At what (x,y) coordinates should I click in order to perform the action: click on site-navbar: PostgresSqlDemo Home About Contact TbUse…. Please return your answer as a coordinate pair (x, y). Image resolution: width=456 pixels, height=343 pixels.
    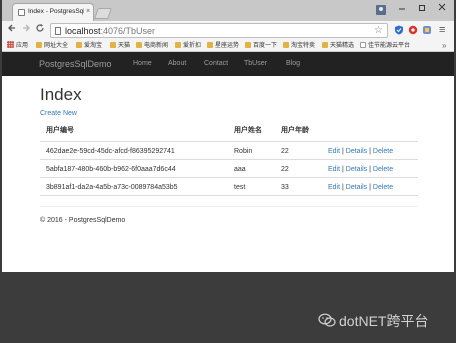
    Looking at the image, I should click on (228, 64).